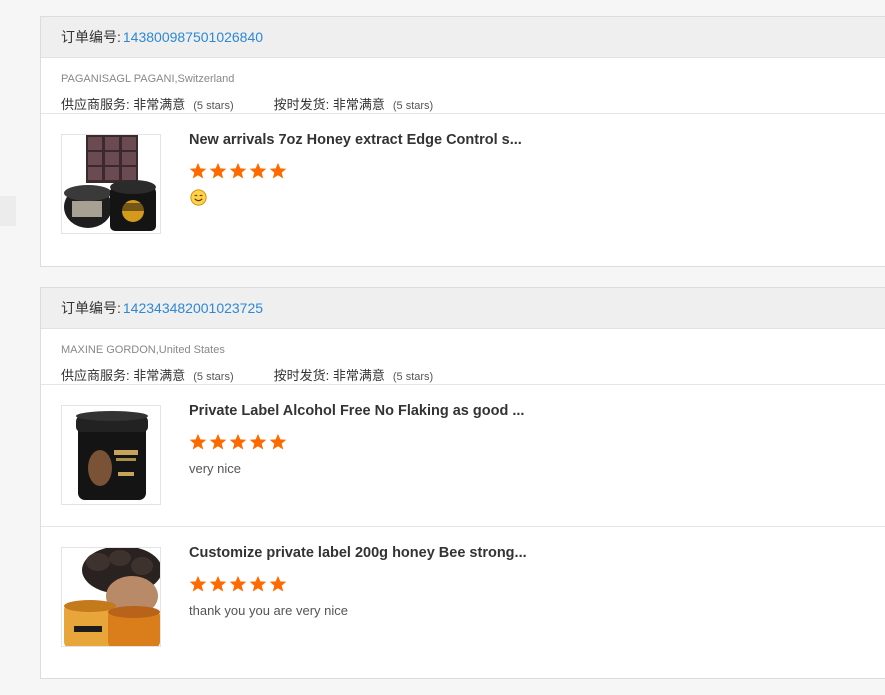 This screenshot has height=695, width=885. What do you see at coordinates (193, 37) in the screenshot?
I see `order-number-link: 143800987501026840` at bounding box center [193, 37].